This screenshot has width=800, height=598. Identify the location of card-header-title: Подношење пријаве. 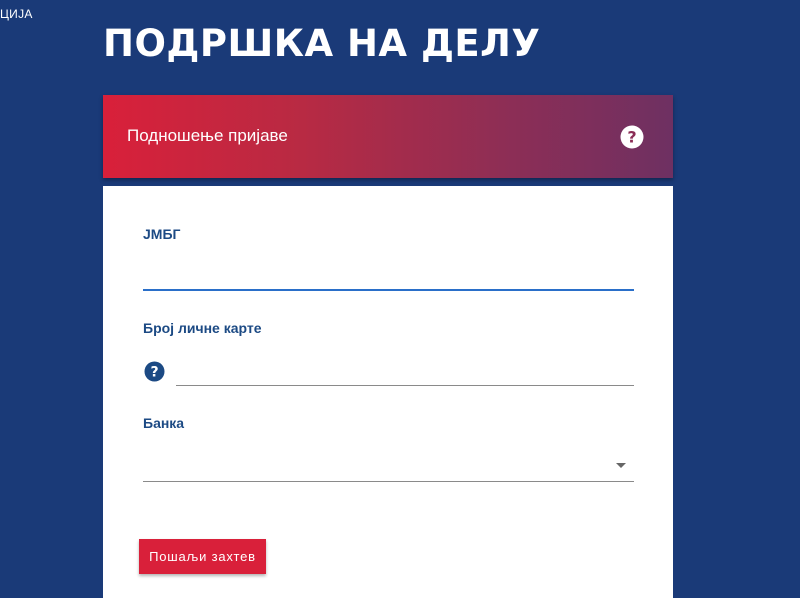
(207, 135).